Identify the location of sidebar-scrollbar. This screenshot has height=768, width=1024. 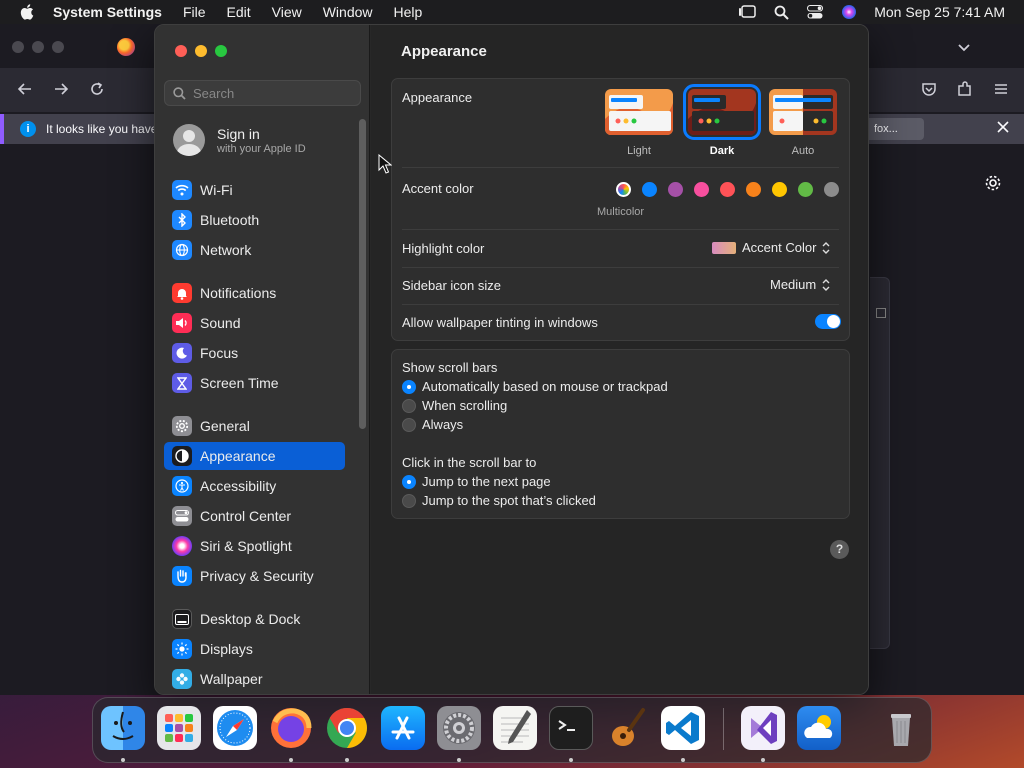
(362, 274).